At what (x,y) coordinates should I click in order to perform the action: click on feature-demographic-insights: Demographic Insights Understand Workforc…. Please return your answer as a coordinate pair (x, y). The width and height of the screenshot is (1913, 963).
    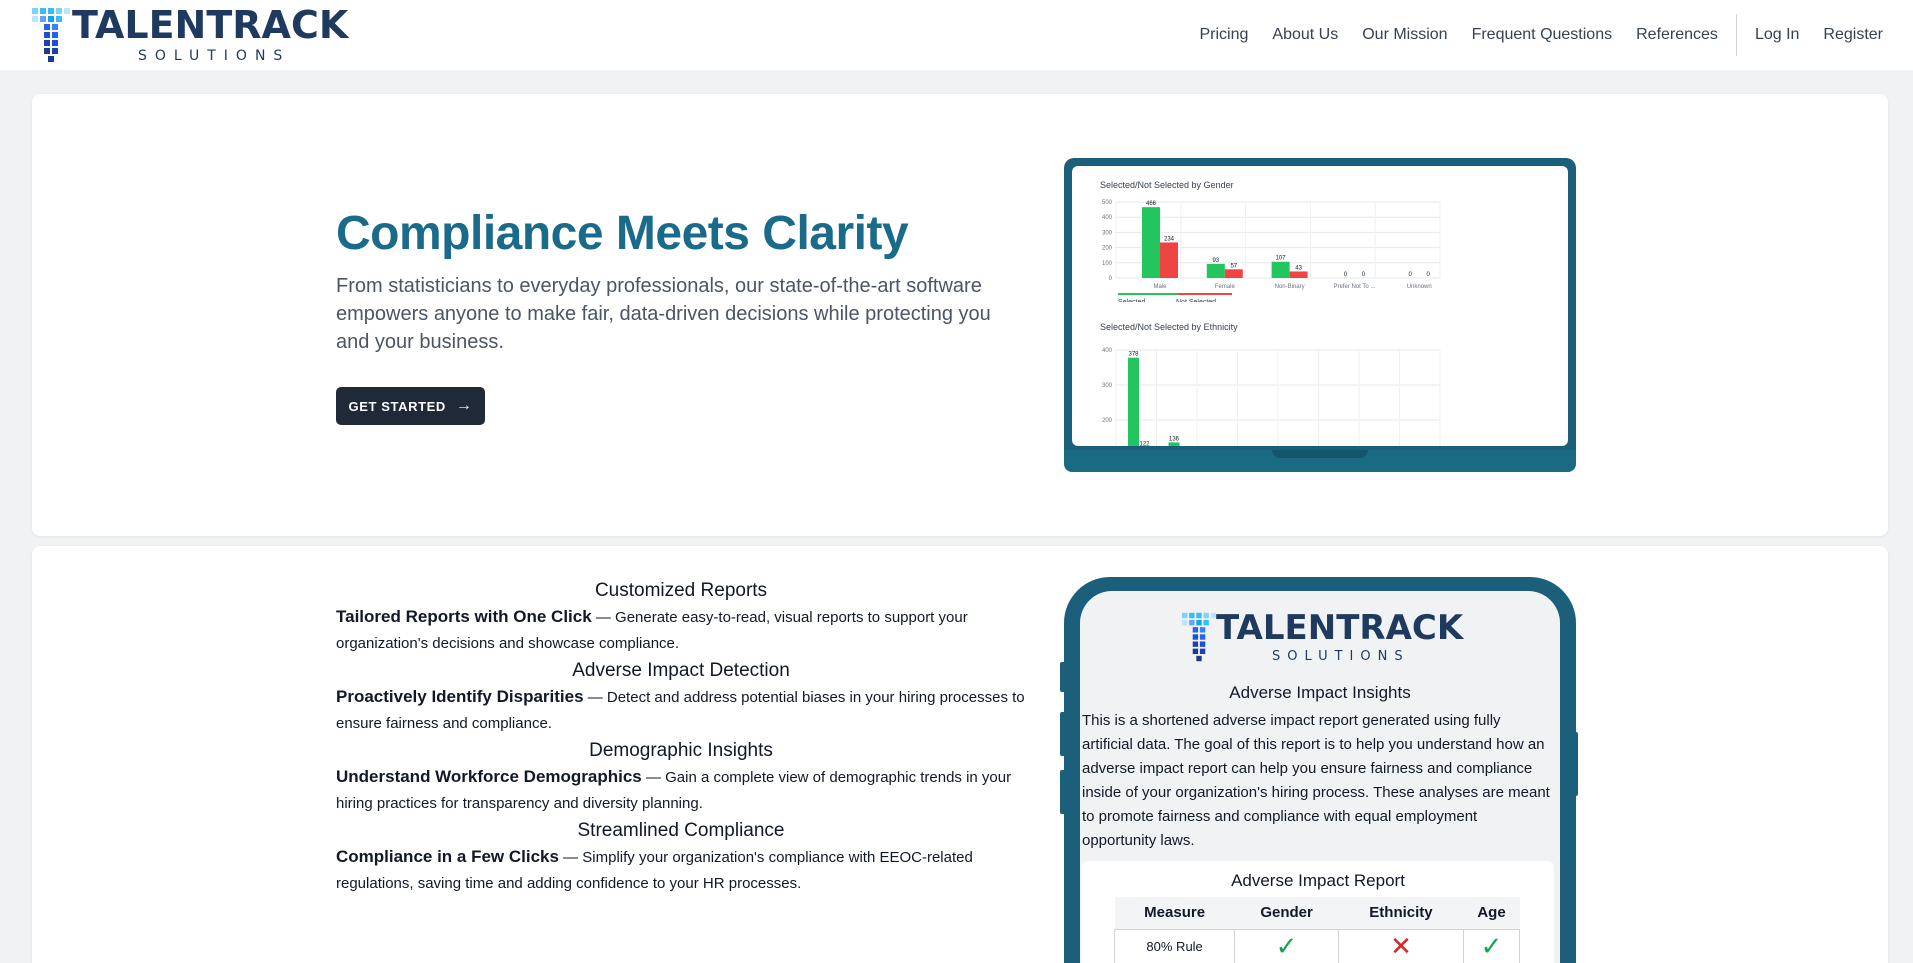
    Looking at the image, I should click on (681, 777).